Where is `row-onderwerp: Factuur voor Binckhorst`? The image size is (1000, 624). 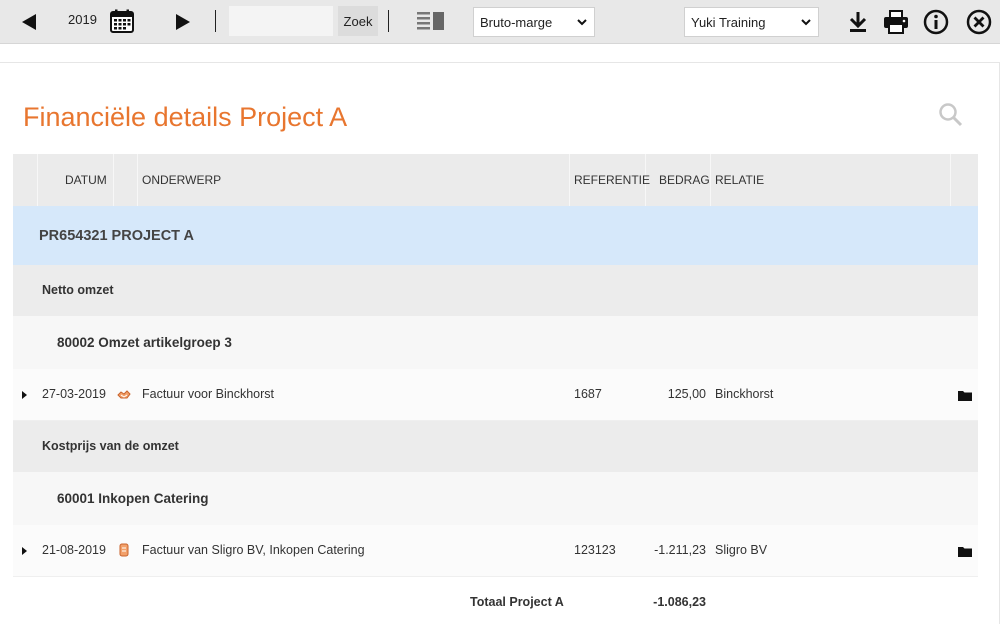 row-onderwerp: Factuur voor Binckhorst is located at coordinates (208, 394).